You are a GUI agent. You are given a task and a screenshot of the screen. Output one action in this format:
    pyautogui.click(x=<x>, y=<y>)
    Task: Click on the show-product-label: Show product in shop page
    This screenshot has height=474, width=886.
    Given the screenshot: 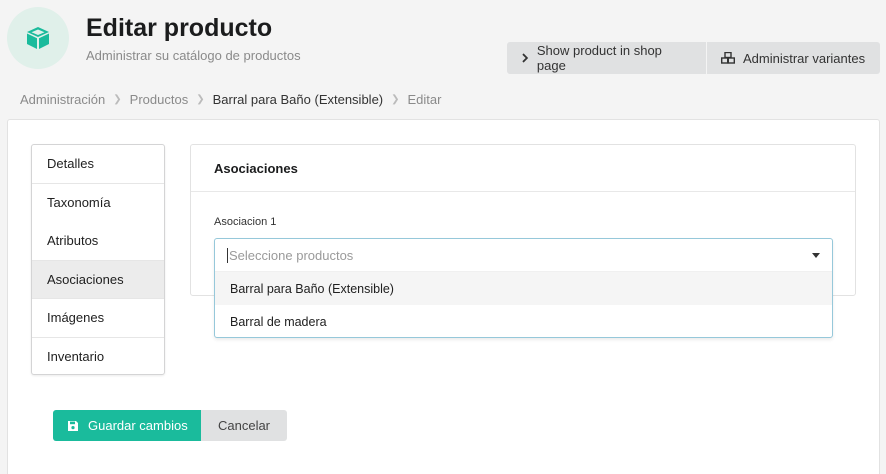 What is the action you would take?
    pyautogui.click(x=599, y=58)
    